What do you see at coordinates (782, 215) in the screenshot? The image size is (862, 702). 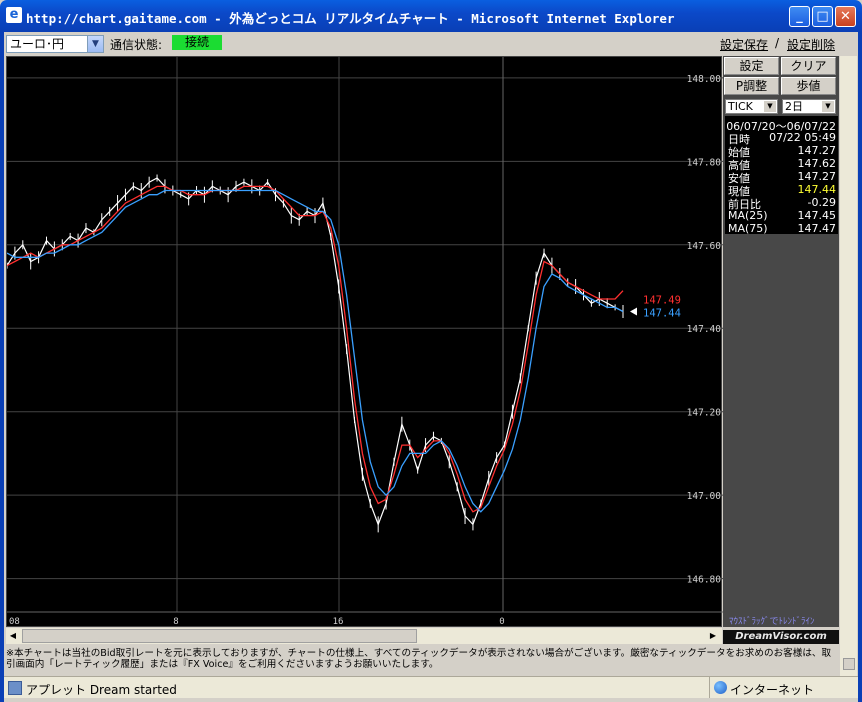 I see `info-row: MA(25) 147.45` at bounding box center [782, 215].